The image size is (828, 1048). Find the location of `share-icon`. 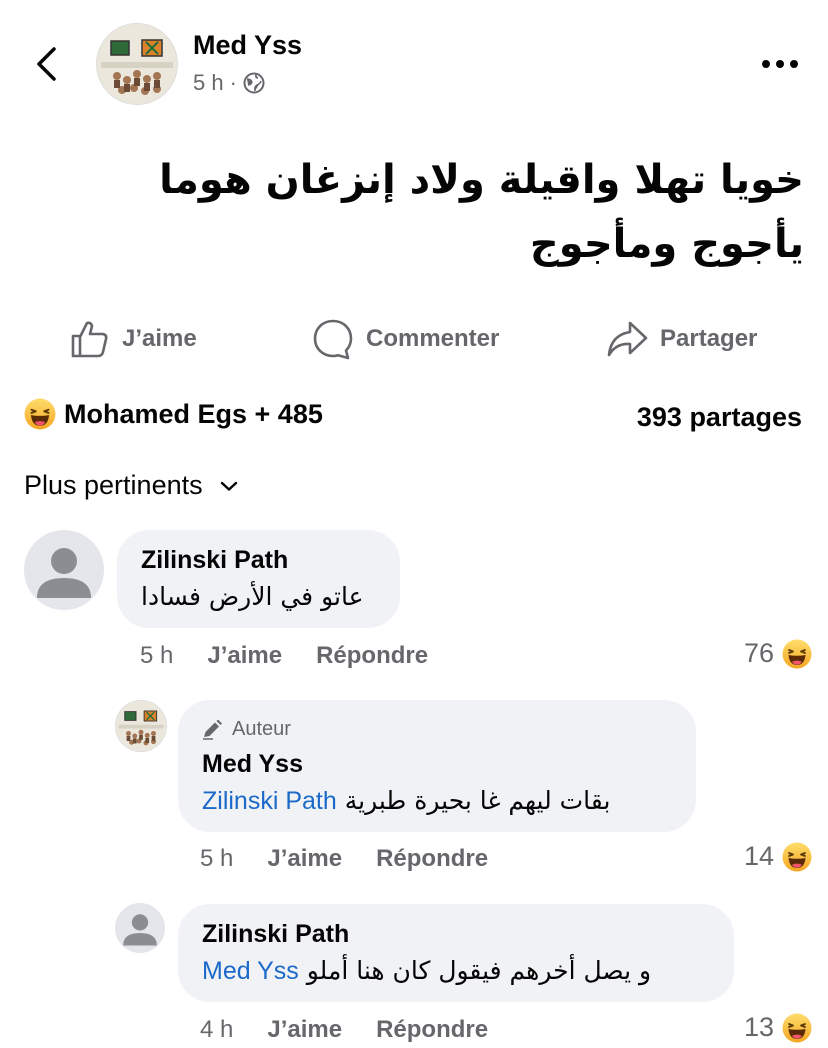

share-icon is located at coordinates (627, 339).